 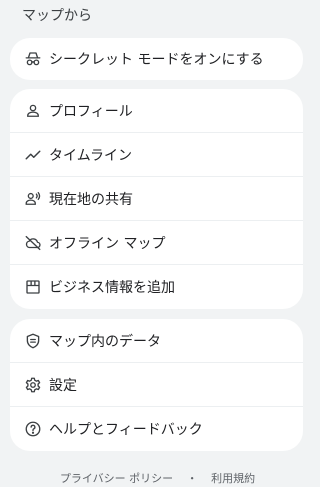 What do you see at coordinates (126, 430) in the screenshot?
I see `menu-item-label: ヘルプとフィードバック` at bounding box center [126, 430].